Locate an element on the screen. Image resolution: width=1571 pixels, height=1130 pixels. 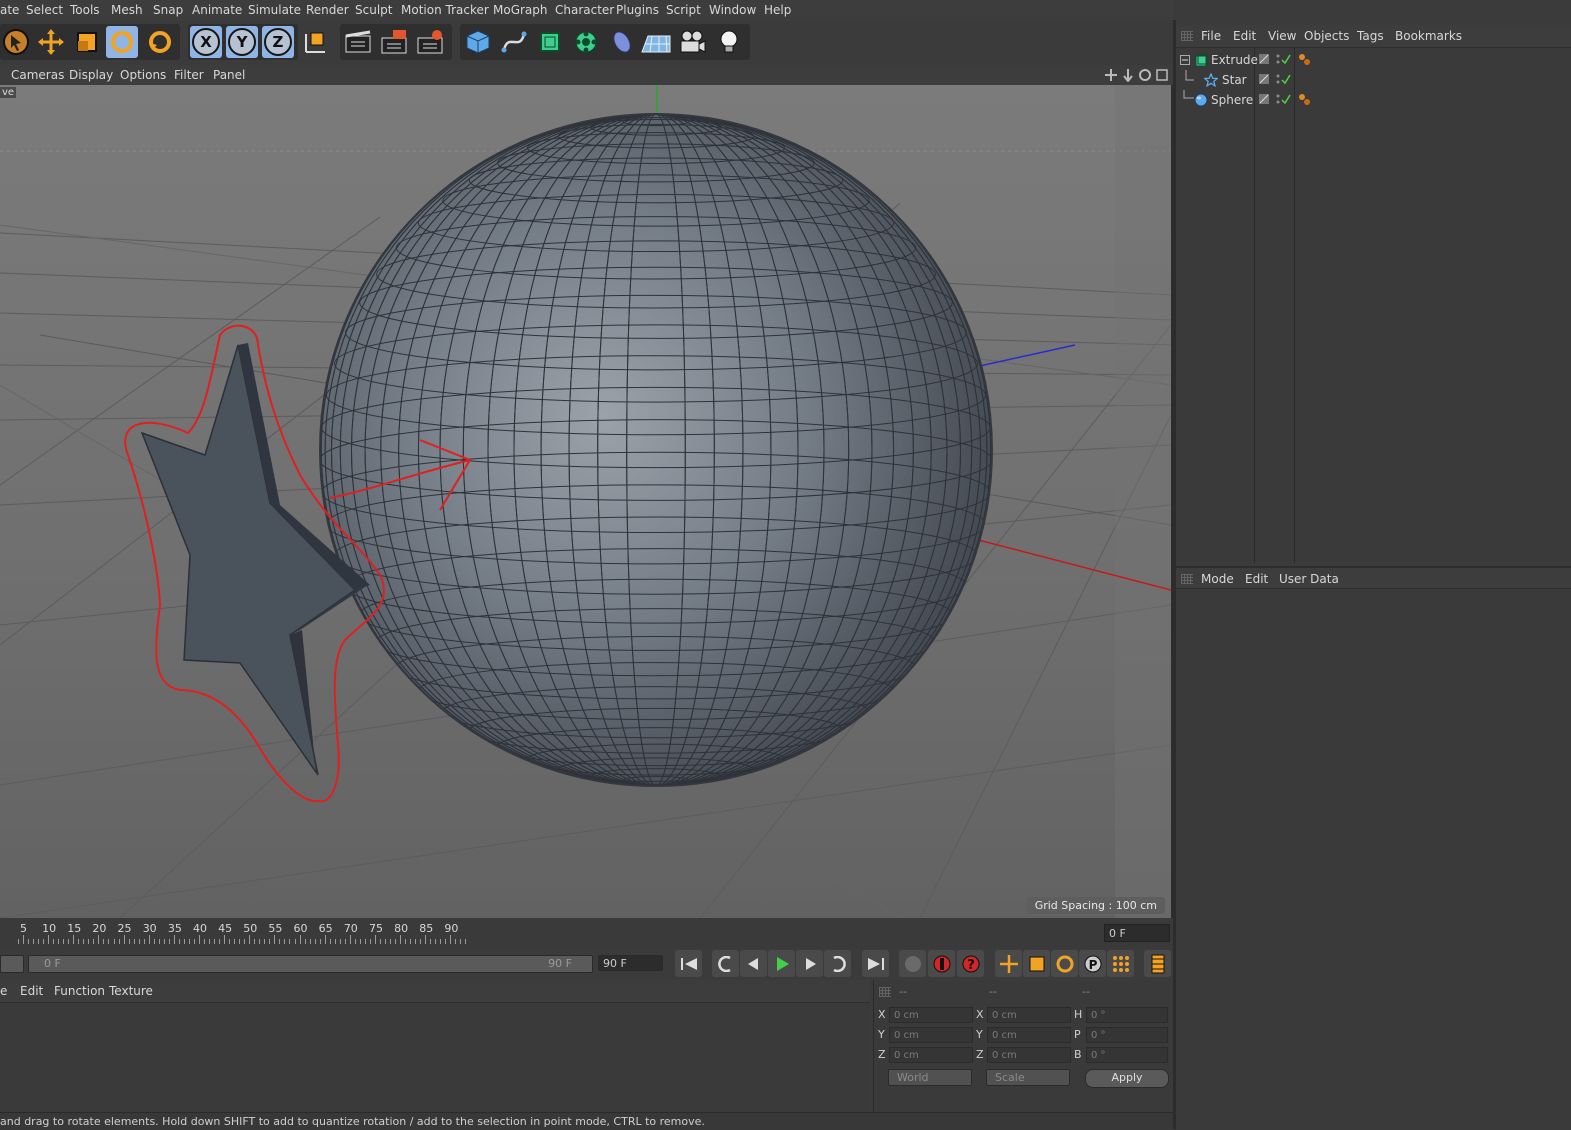
material-menu-texture: Texture is located at coordinates (131, 991).